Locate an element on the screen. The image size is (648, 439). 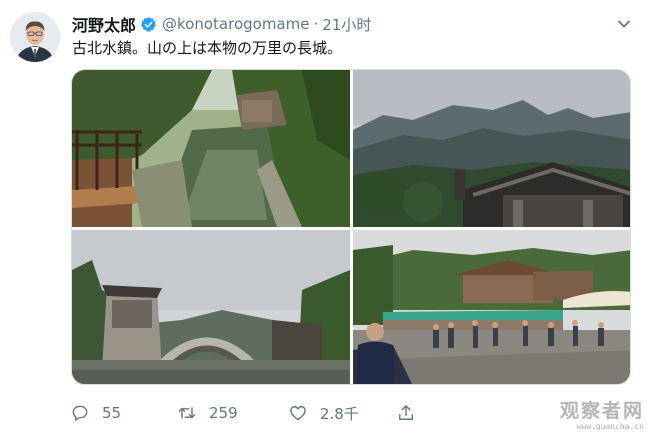
tweet-actions: 55 259 2.8千 is located at coordinates (250, 413).